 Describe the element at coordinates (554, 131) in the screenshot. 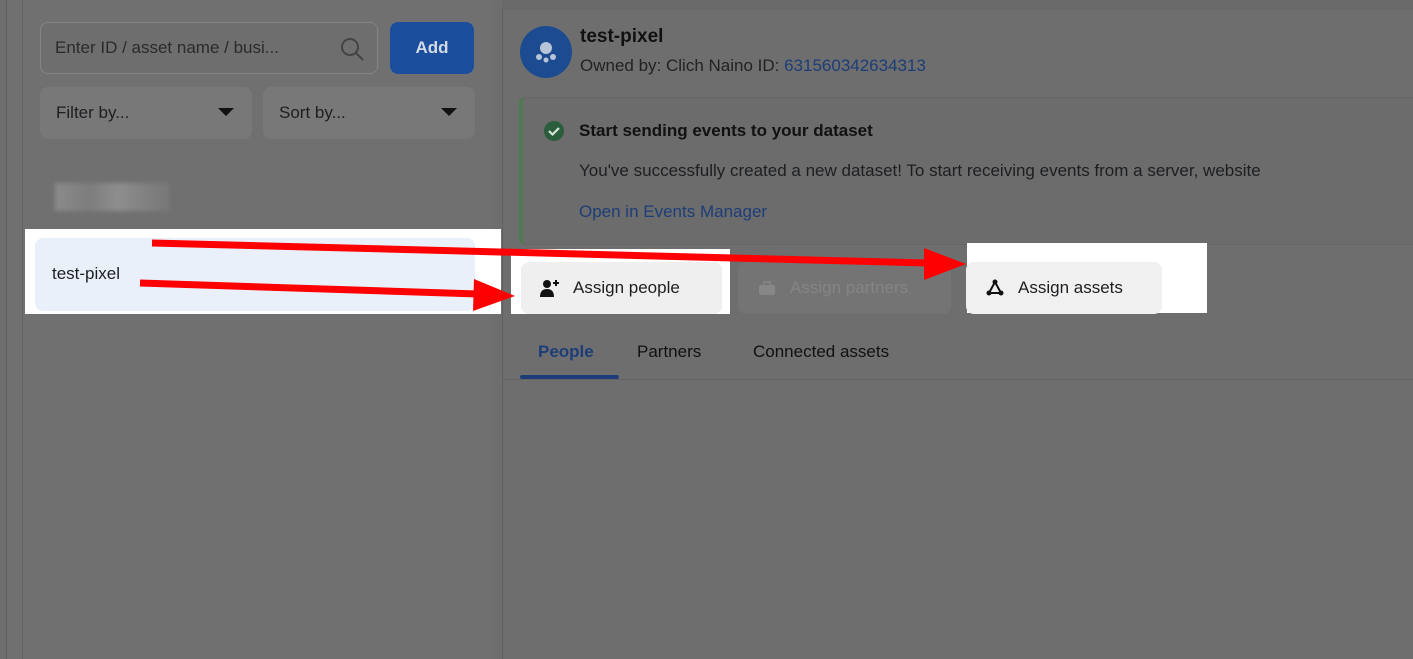

I see `check-circle-icon` at that location.